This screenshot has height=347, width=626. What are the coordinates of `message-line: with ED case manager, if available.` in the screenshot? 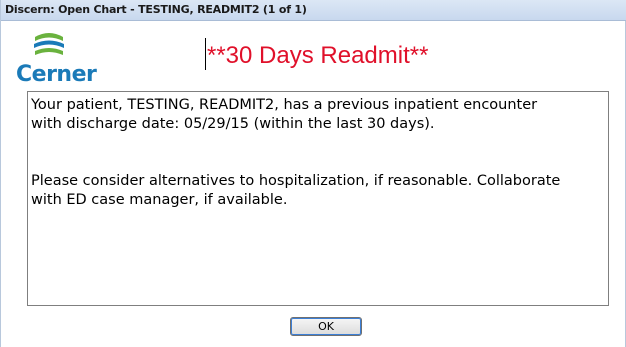 It's located at (159, 200).